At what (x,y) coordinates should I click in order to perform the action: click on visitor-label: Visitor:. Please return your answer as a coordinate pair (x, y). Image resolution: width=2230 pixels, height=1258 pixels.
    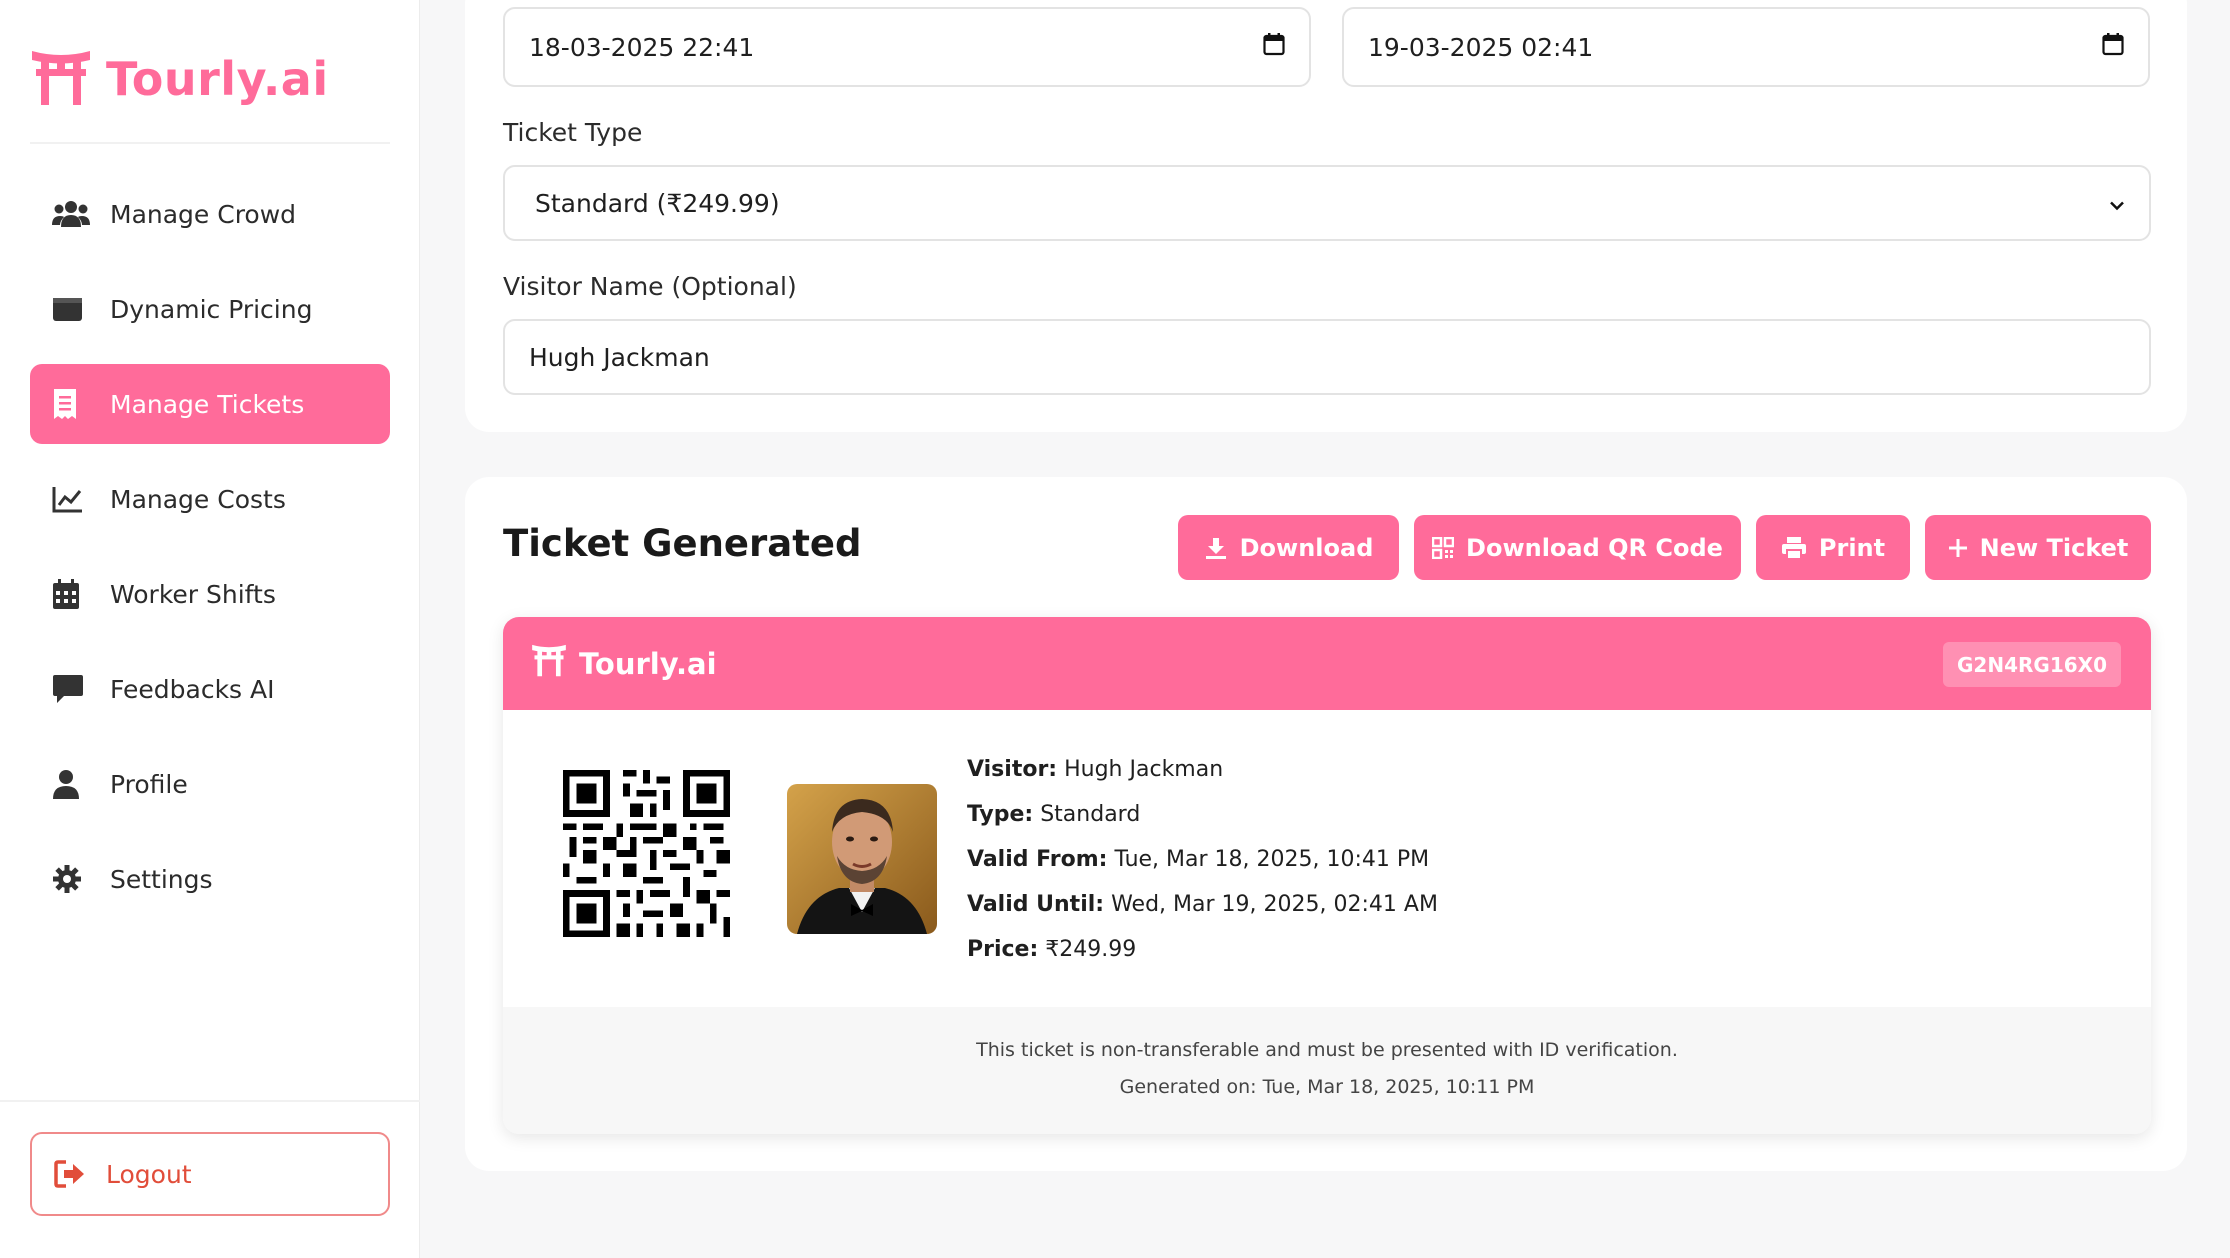
    Looking at the image, I should click on (1012, 769).